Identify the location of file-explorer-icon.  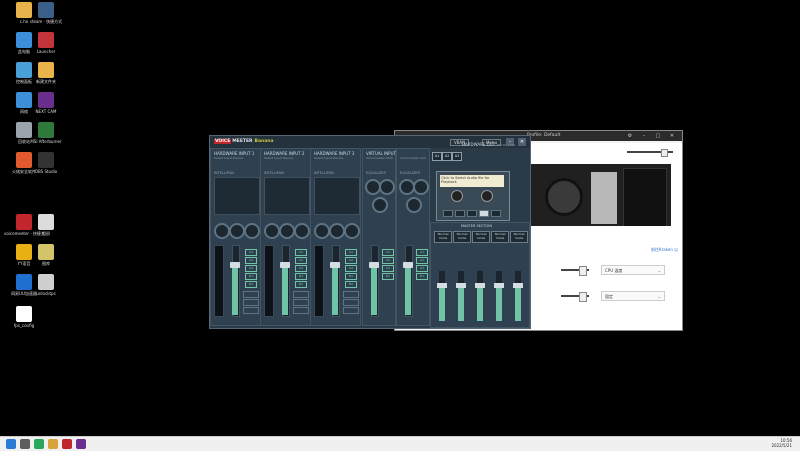
(53, 444).